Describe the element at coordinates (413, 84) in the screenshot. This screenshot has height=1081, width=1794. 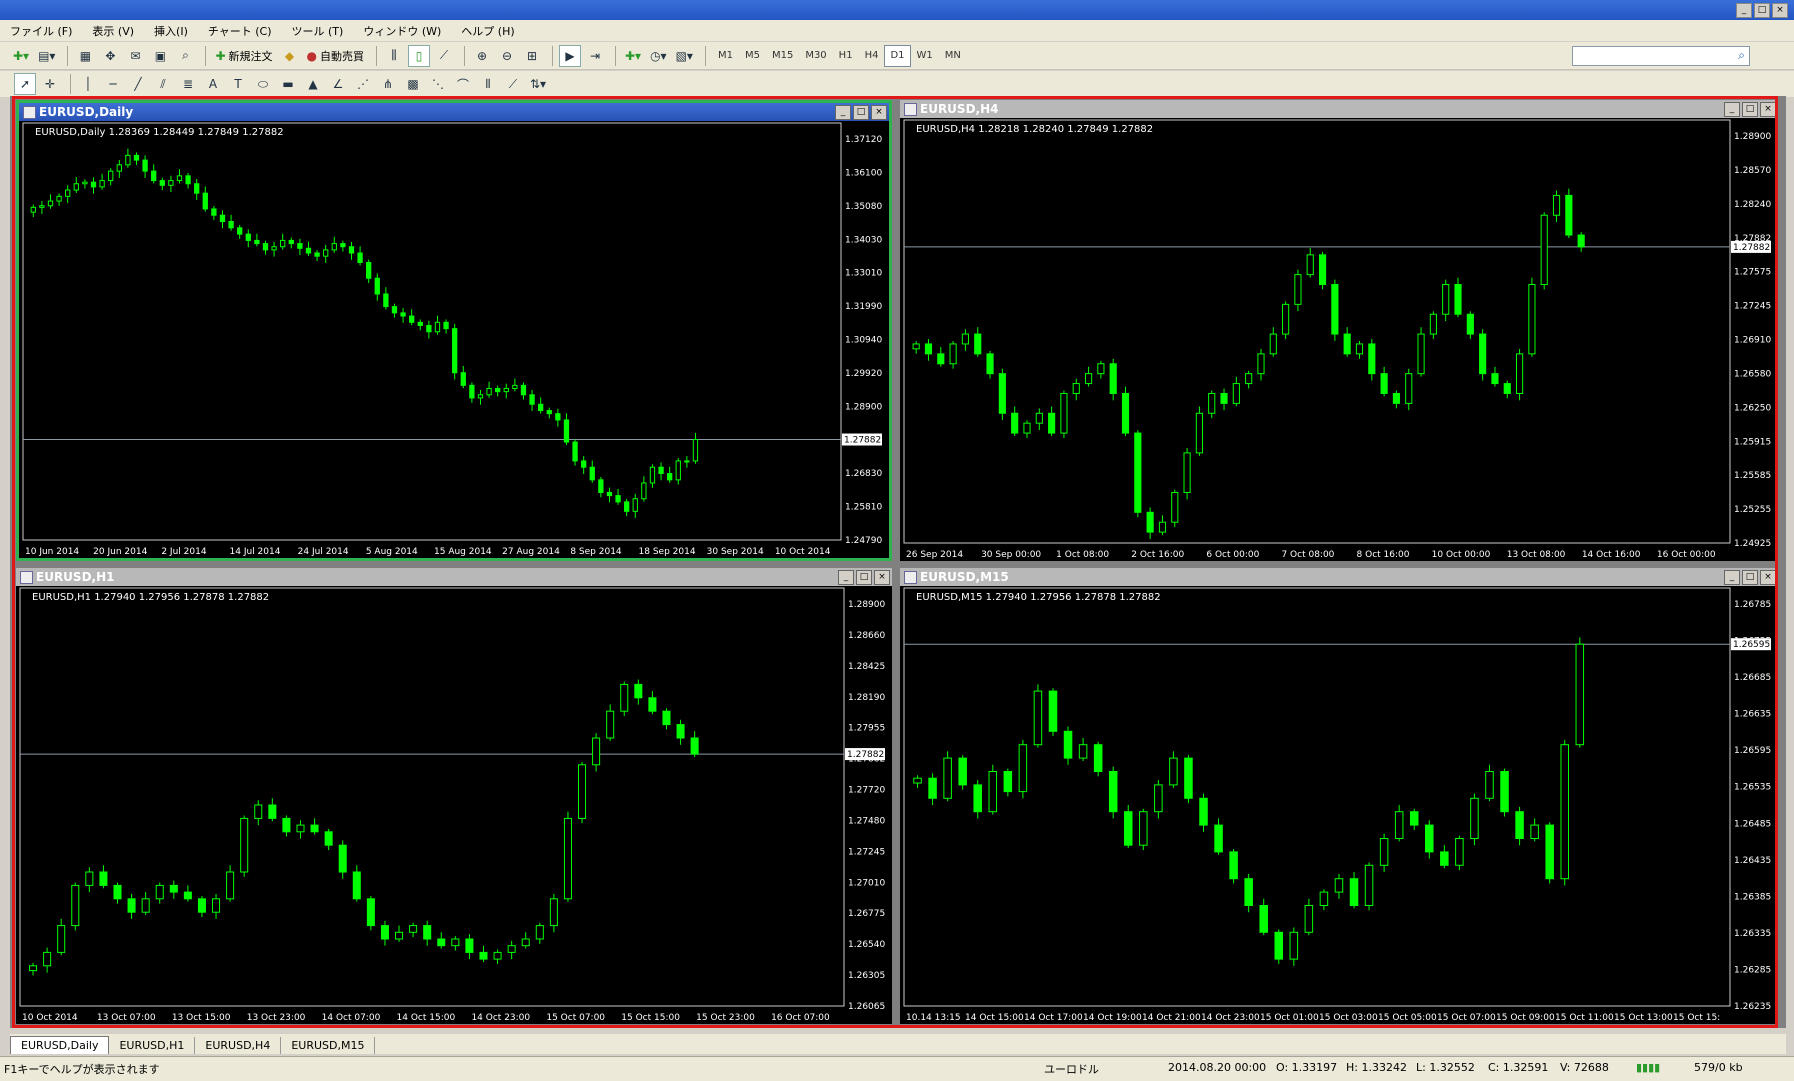
I see `gann-grid-icon: ▩` at that location.